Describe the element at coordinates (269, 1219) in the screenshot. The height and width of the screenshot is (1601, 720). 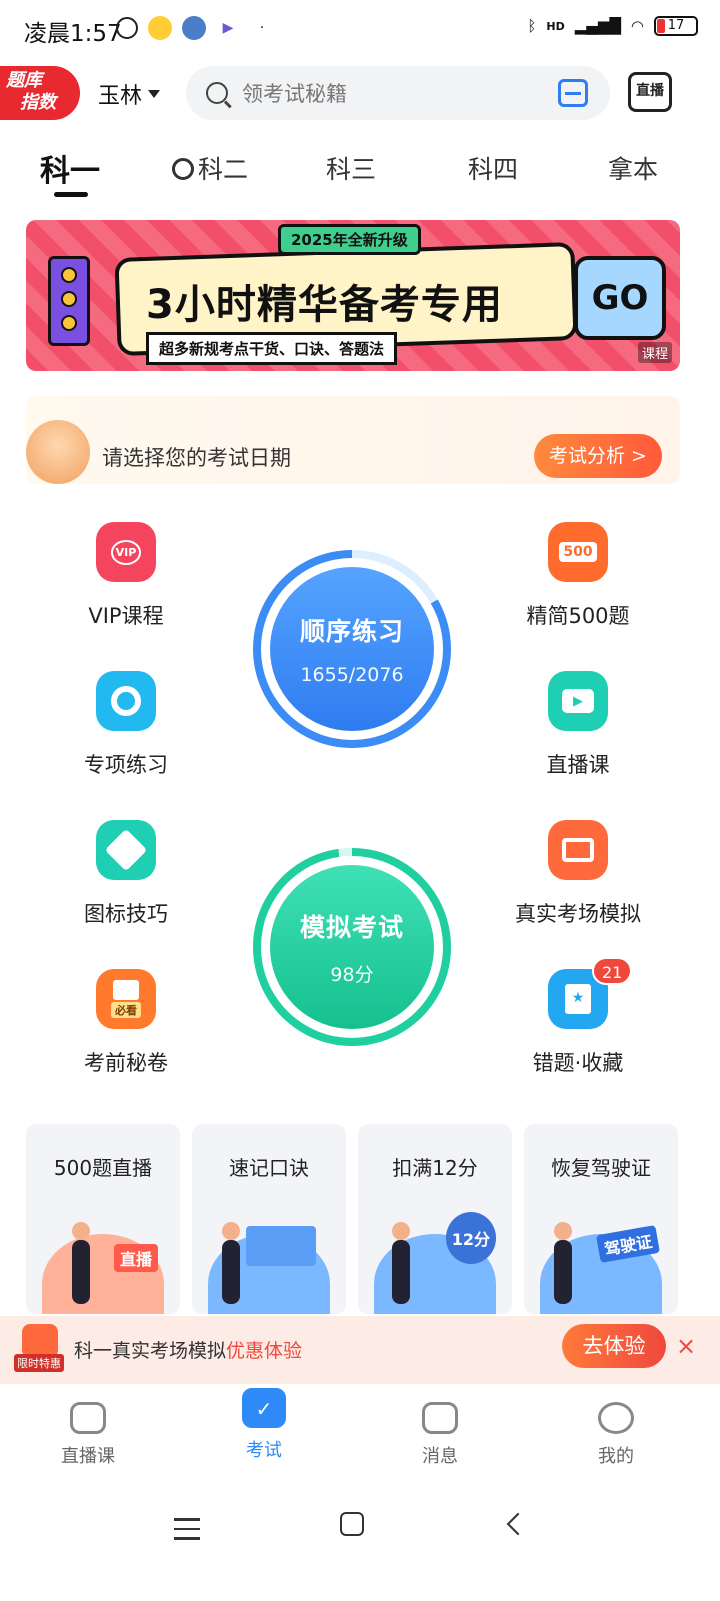
I see `card-mnemonics: 速记口诀` at that location.